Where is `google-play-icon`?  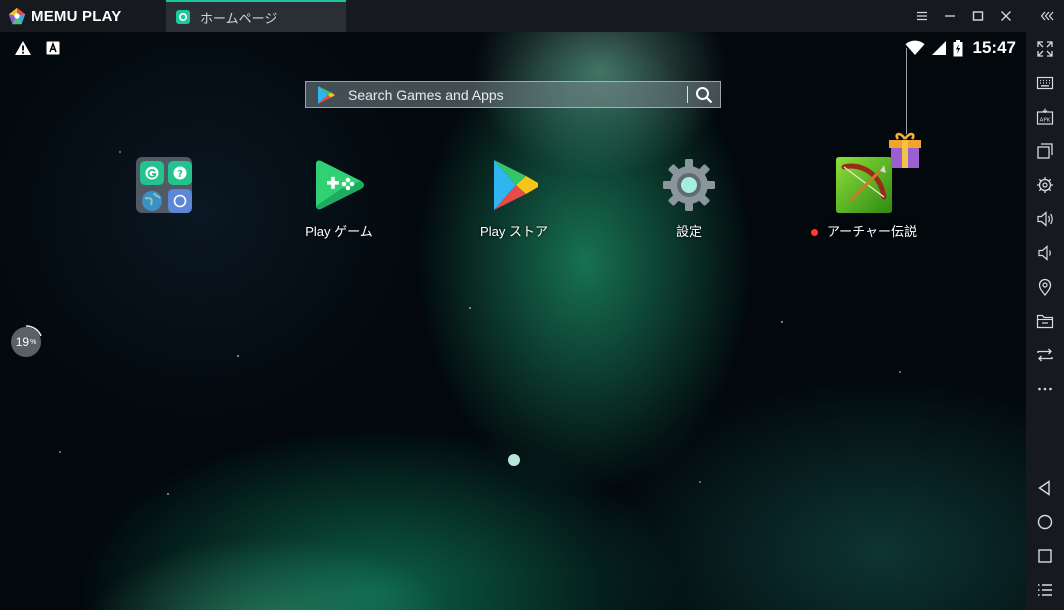 google-play-icon is located at coordinates (326, 94).